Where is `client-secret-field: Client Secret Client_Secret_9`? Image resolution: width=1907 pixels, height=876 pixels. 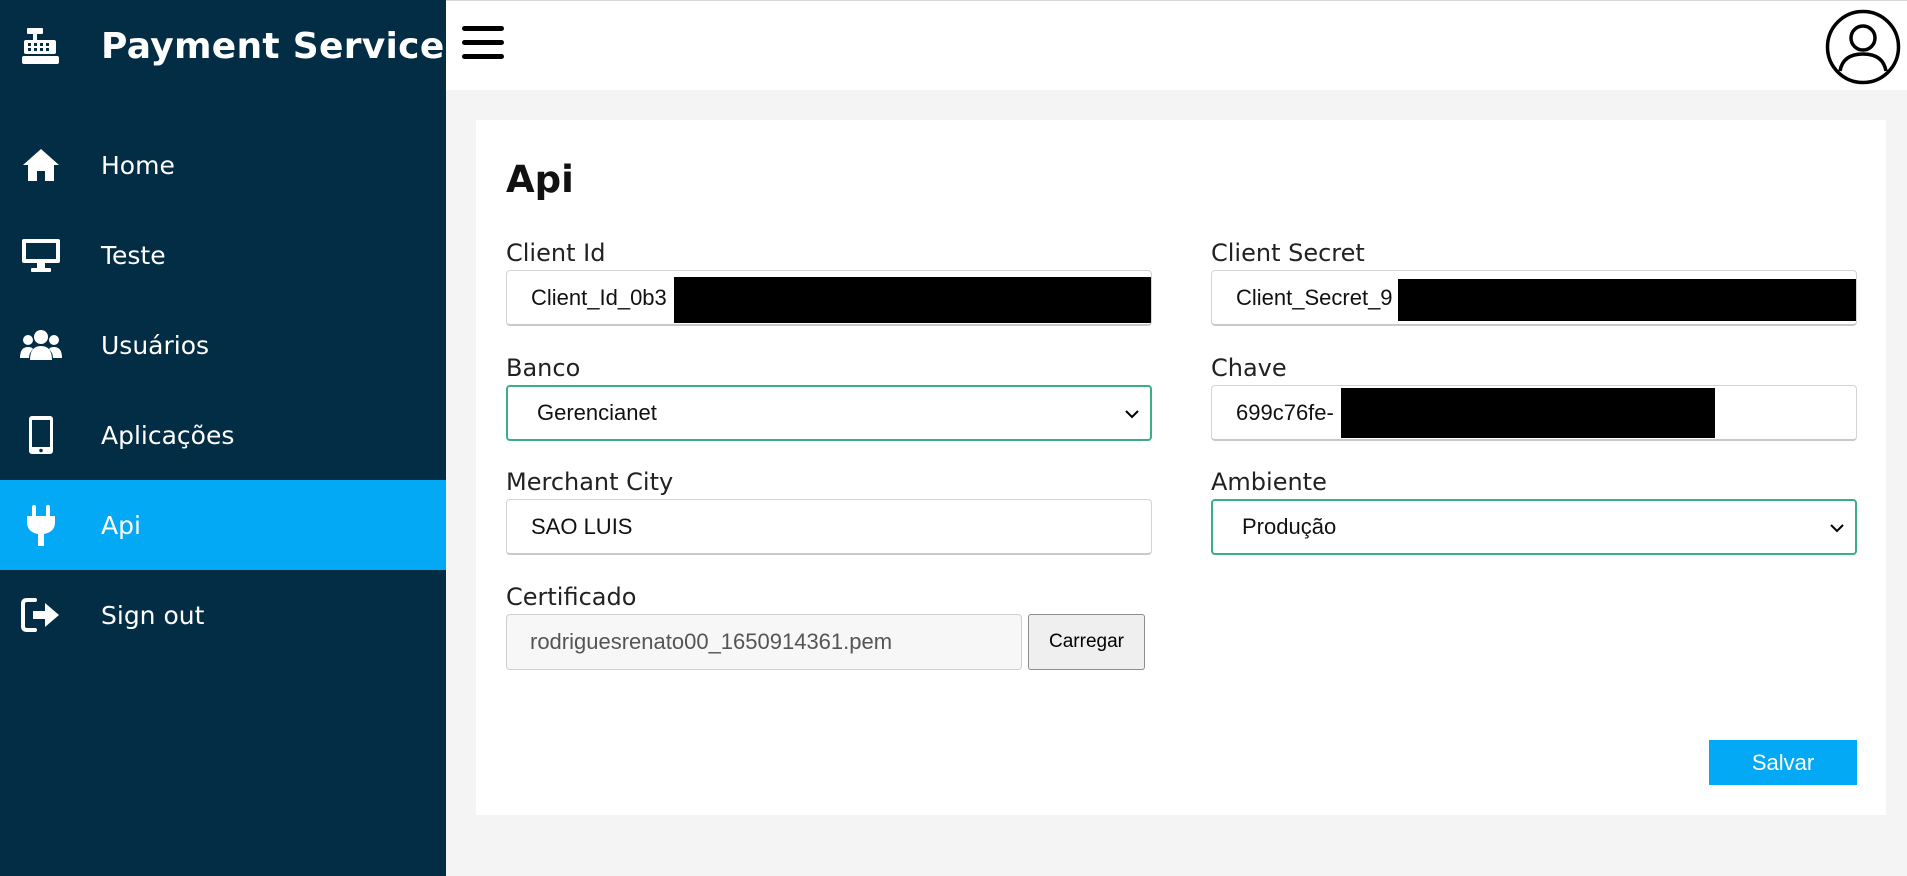
client-secret-field: Client Secret Client_Secret_9 is located at coordinates (1534, 281).